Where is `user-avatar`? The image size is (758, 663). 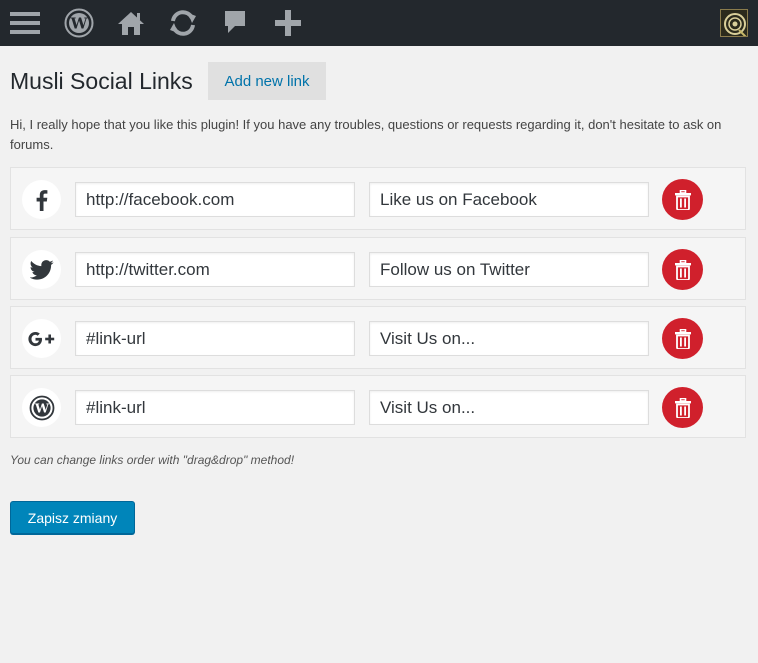 user-avatar is located at coordinates (734, 23).